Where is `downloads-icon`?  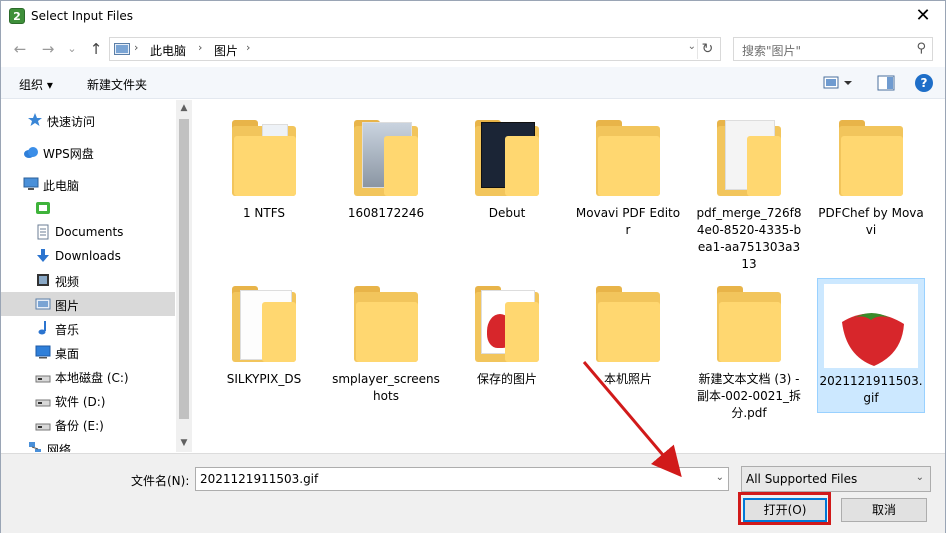
downloads-icon is located at coordinates (43, 255).